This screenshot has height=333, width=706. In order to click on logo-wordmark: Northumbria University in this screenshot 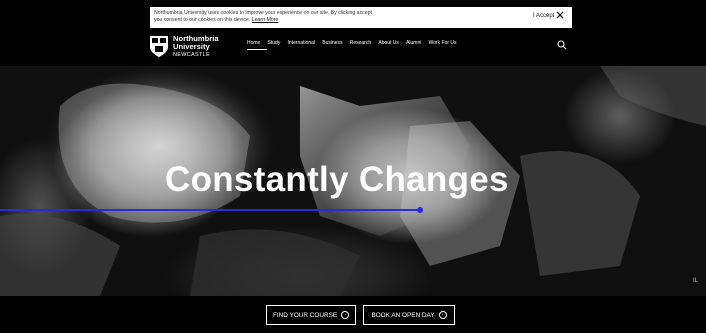, I will do `click(196, 43)`.